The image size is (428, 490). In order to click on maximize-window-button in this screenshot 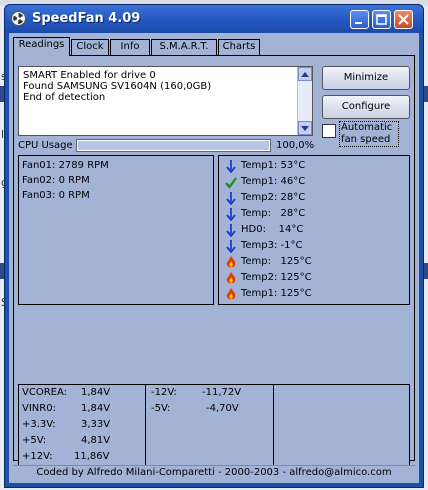, I will do `click(381, 19)`.